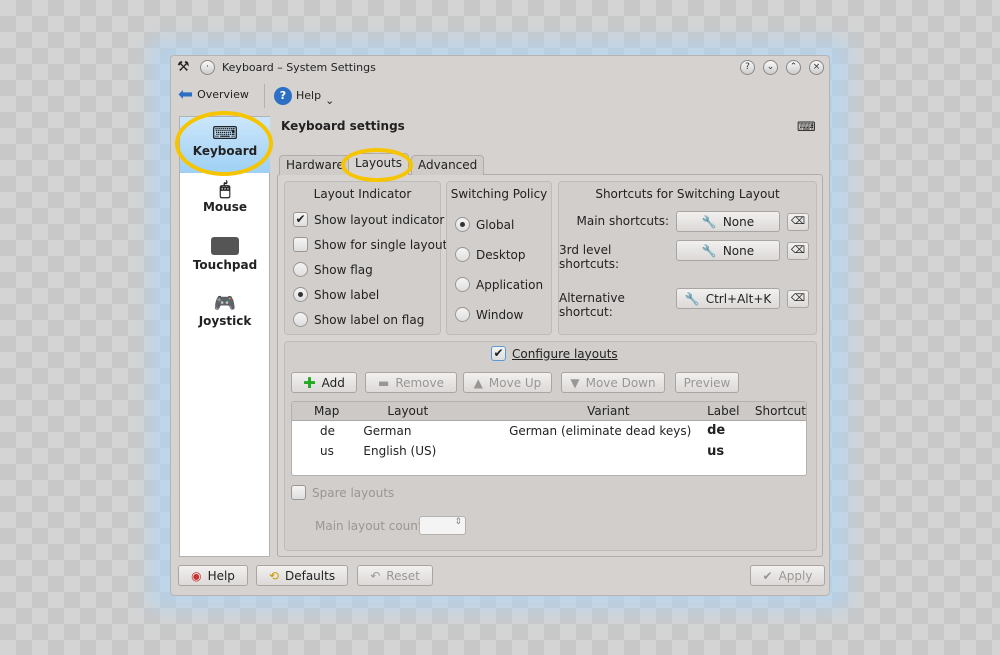 The image size is (1000, 655). What do you see at coordinates (433, 411) in the screenshot?
I see `column-header-layout: Layout` at bounding box center [433, 411].